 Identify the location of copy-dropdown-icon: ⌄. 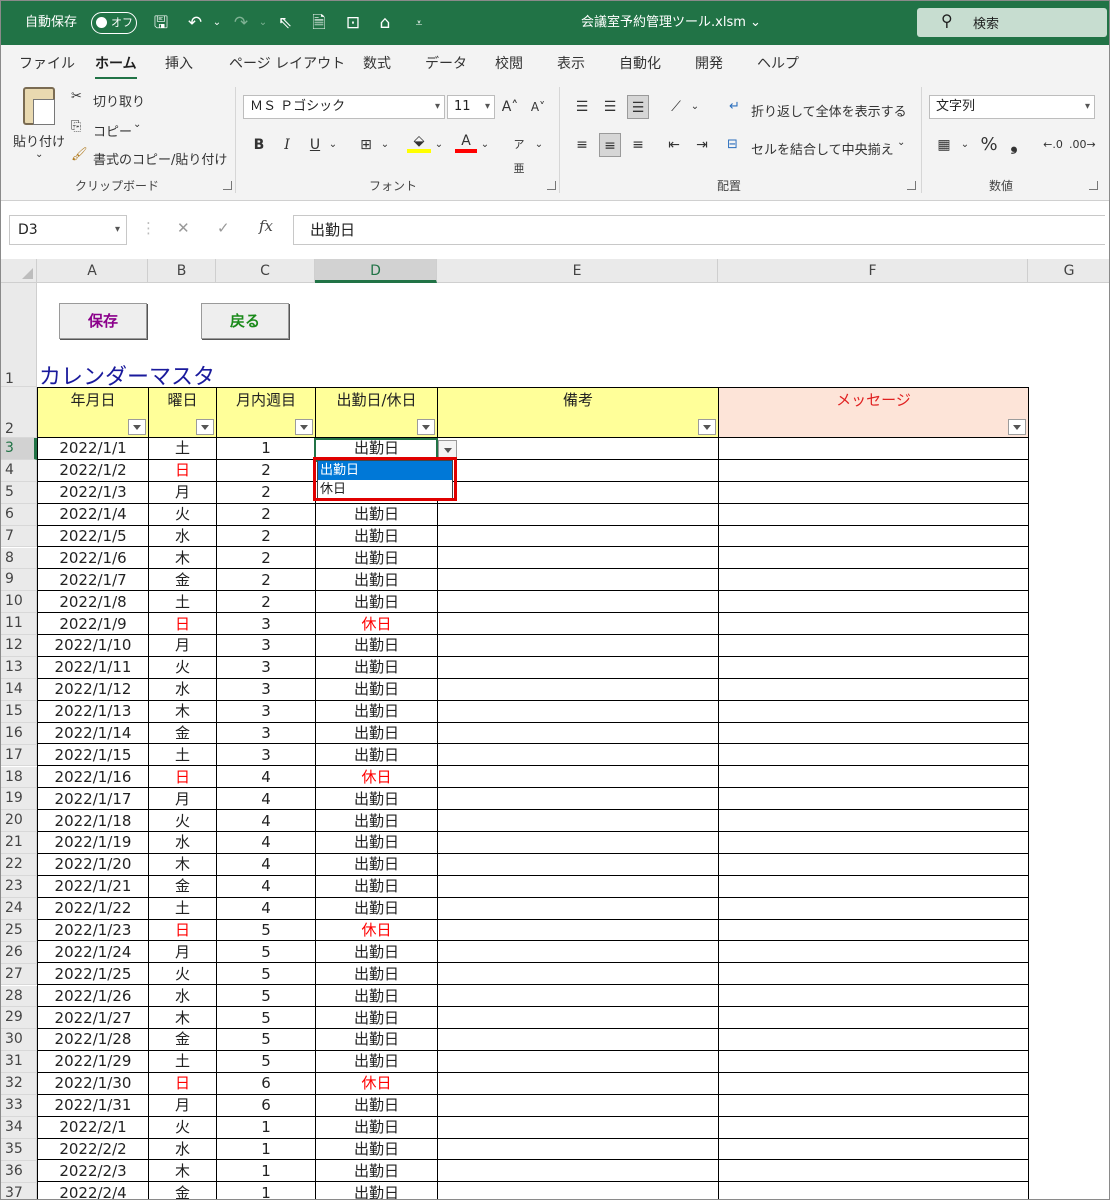
(137, 124).